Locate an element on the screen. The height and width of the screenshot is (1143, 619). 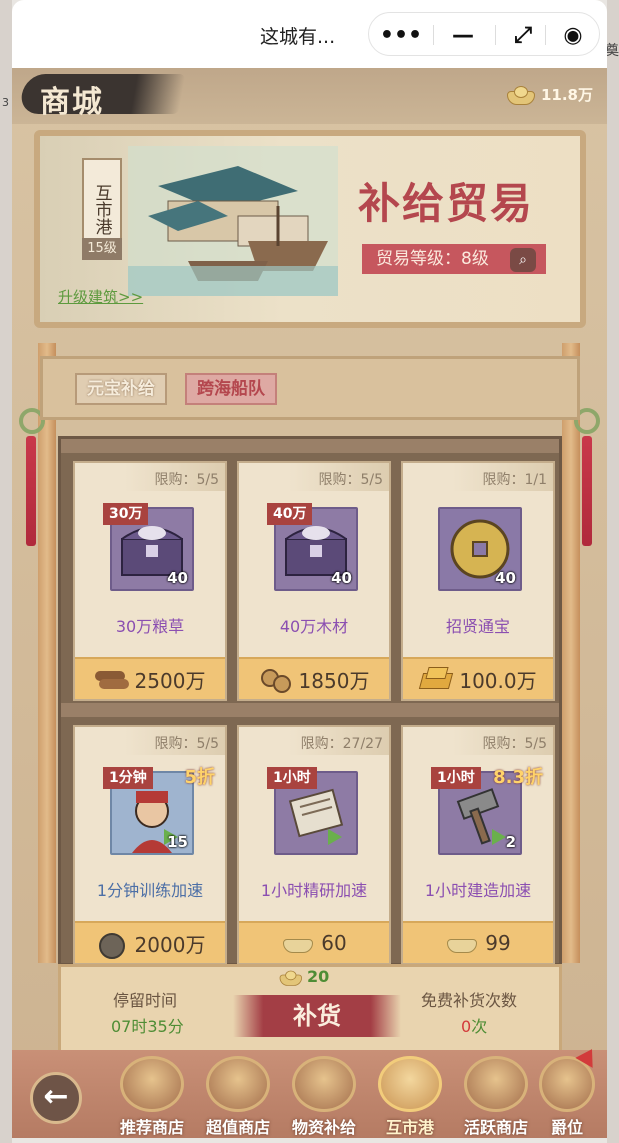
price-button: 2500万 is located at coordinates (150, 678).